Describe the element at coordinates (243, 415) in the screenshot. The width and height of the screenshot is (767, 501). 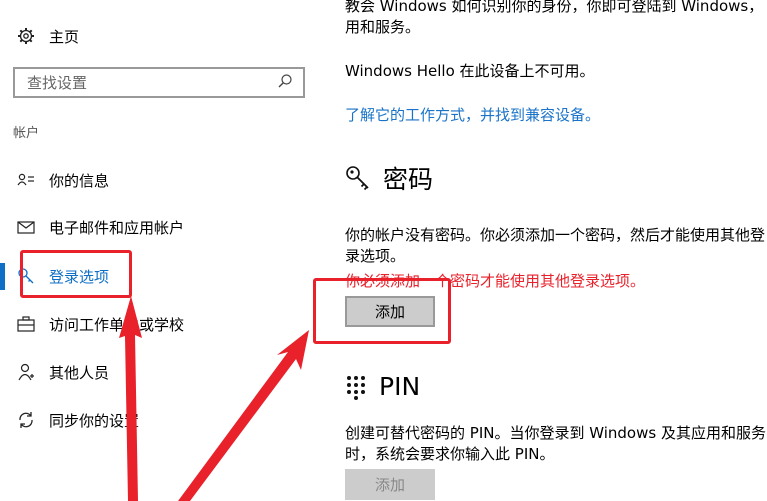
I see `annotation-arrow-diagonal` at that location.